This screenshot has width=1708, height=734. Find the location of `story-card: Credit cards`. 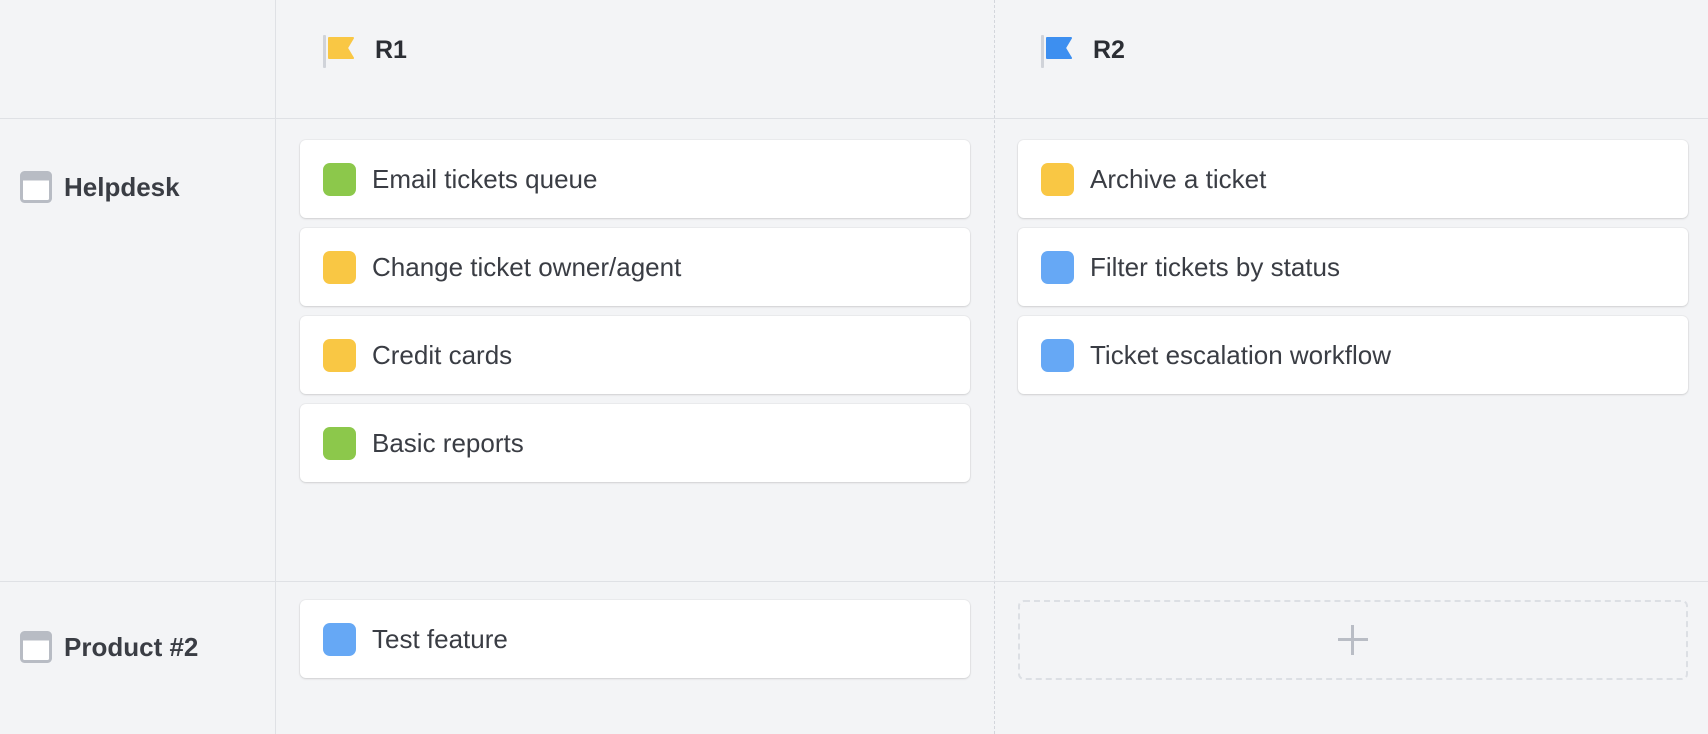

story-card: Credit cards is located at coordinates (635, 355).